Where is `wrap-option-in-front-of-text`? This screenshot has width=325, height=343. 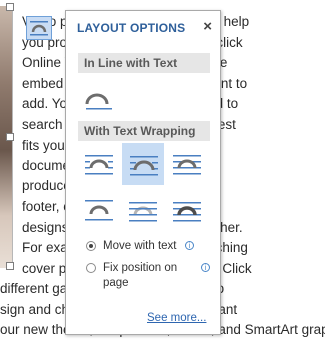
wrap-option-in-front-of-text is located at coordinates (187, 210).